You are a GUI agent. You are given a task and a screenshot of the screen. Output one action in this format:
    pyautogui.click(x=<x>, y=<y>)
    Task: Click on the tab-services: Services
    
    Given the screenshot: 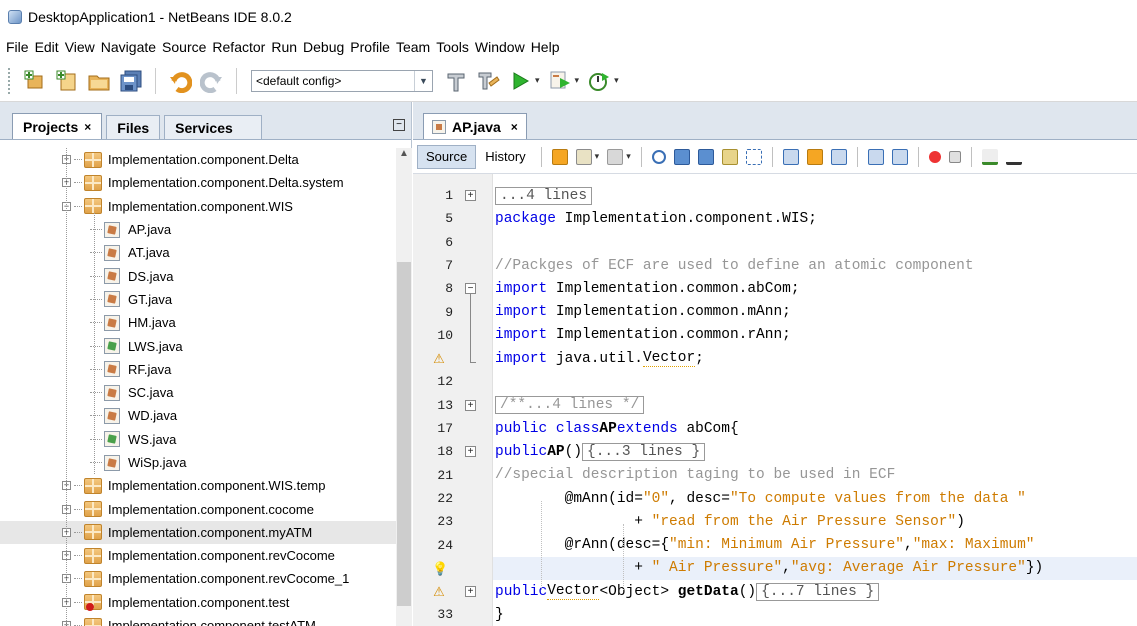 What is the action you would take?
    pyautogui.click(x=213, y=127)
    